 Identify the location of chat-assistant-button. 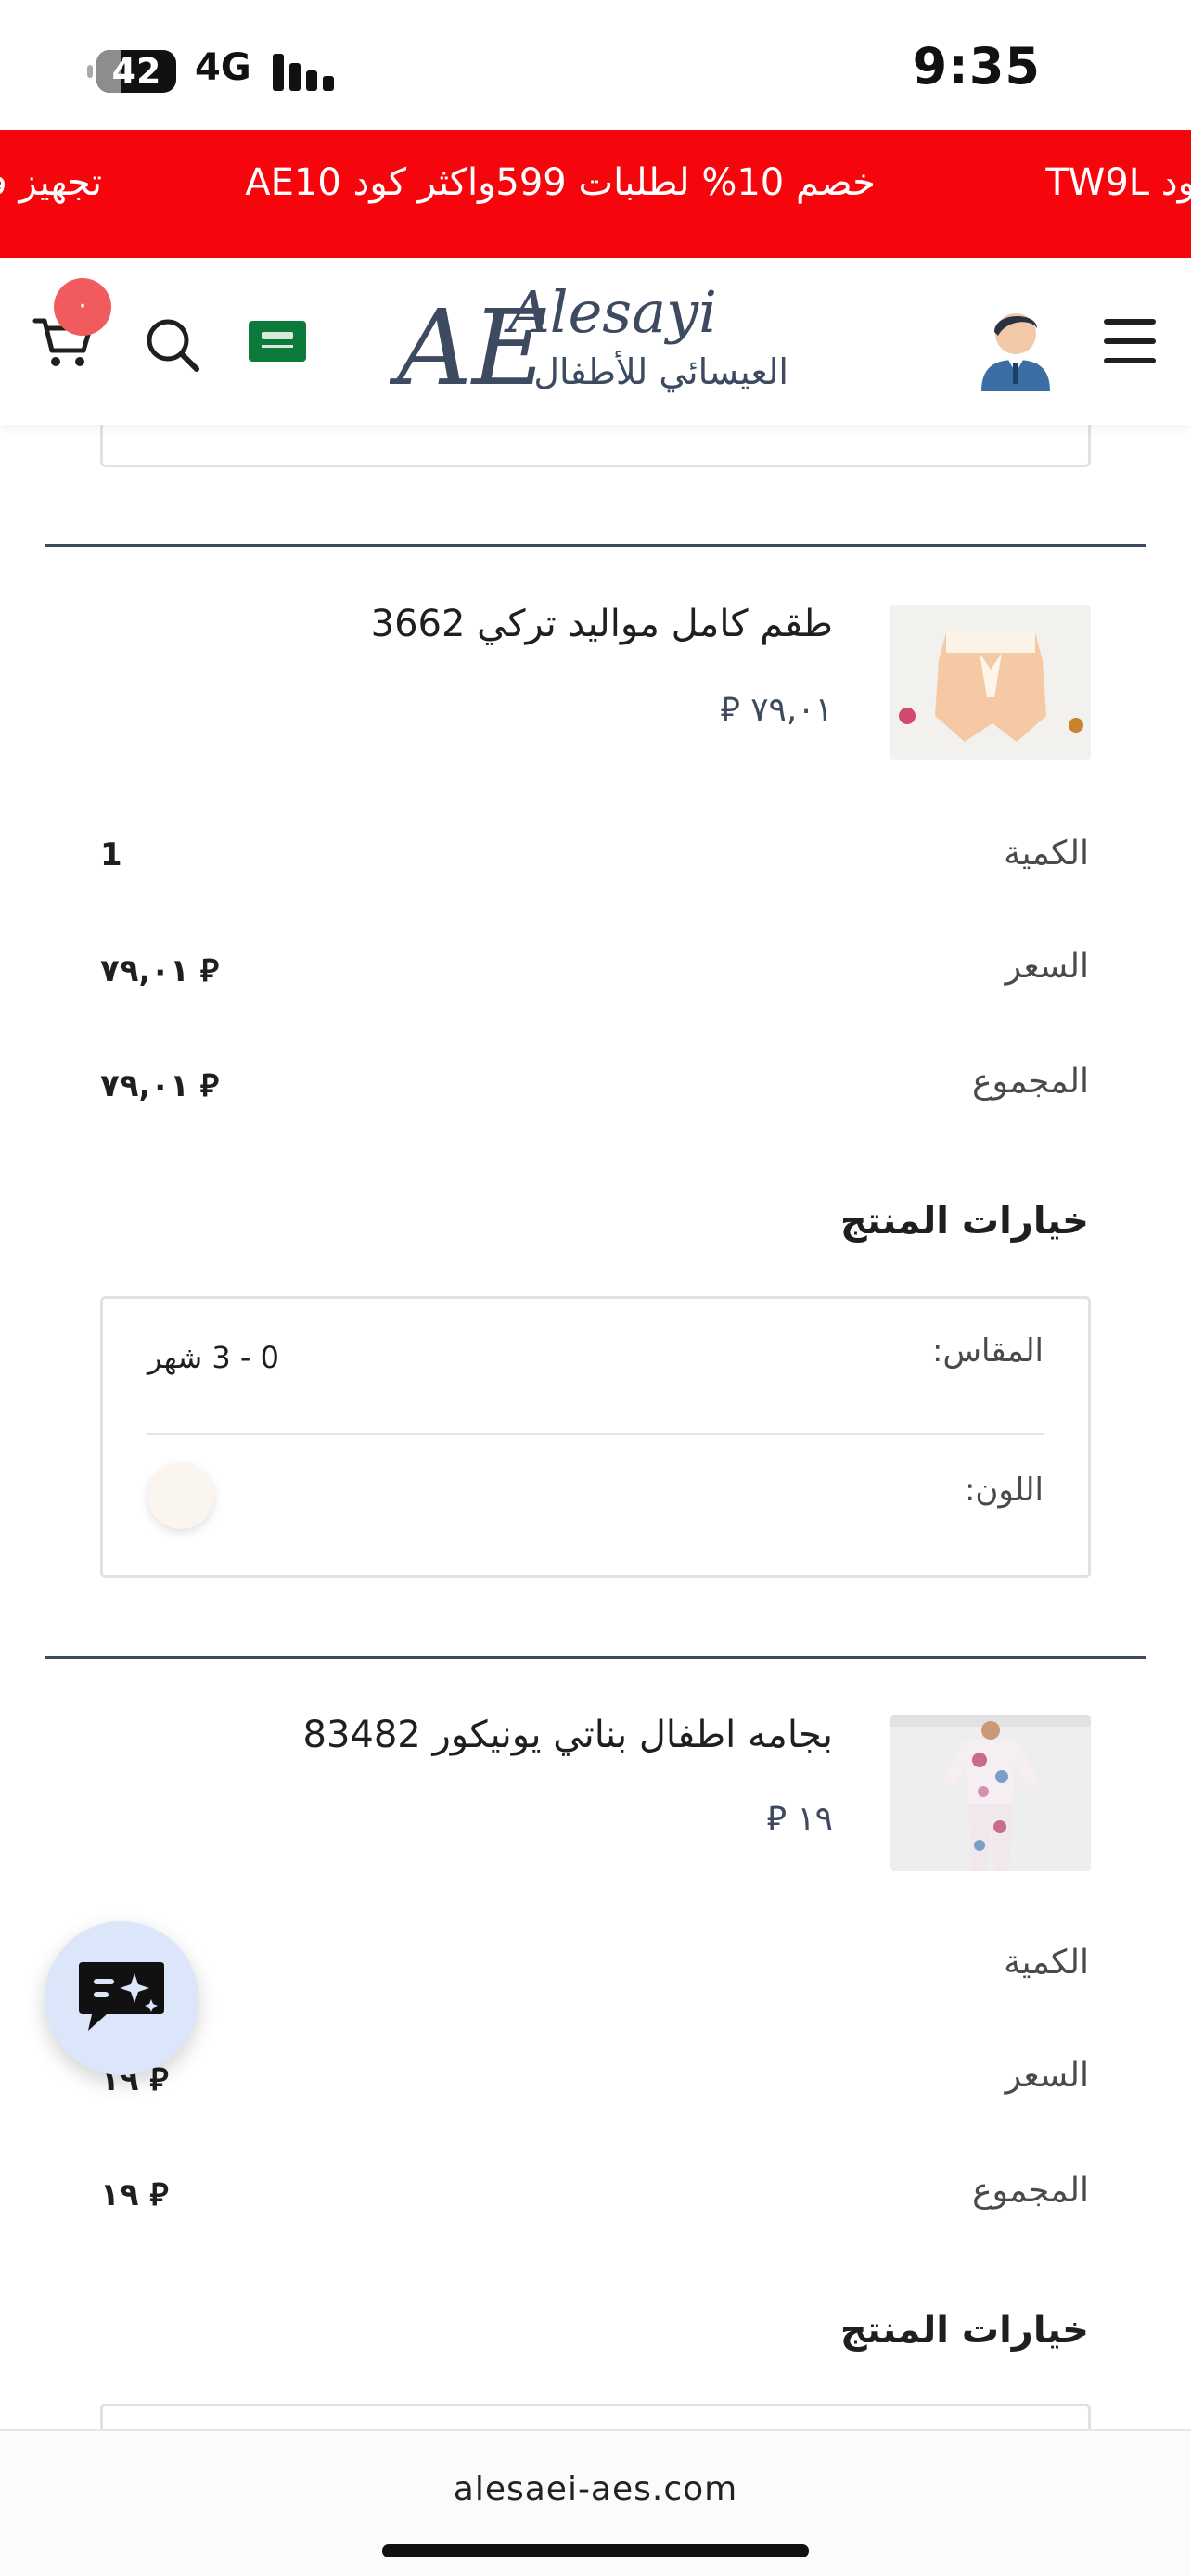
(121, 1998).